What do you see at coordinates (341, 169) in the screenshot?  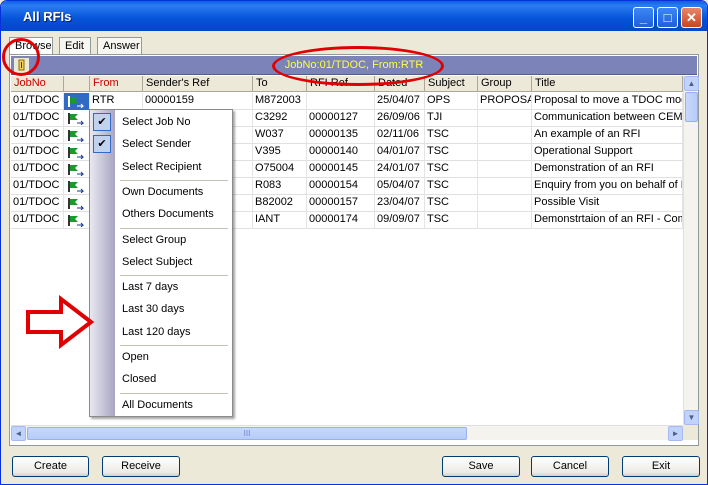 I see `cell-rfi-ref: 00000145` at bounding box center [341, 169].